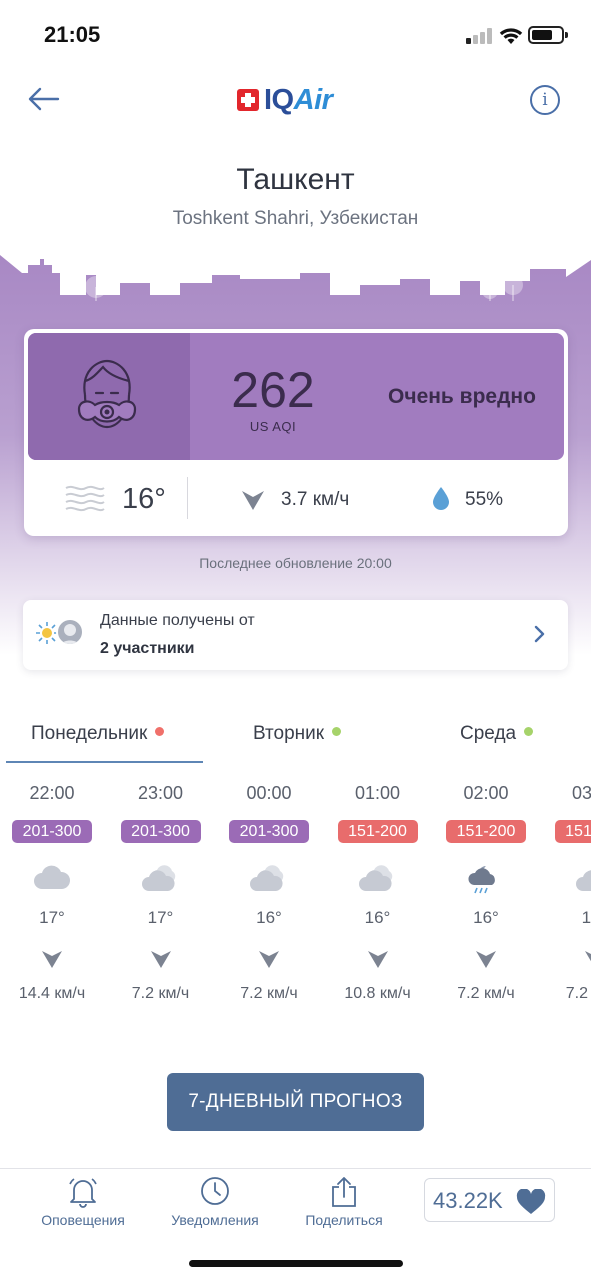  Describe the element at coordinates (441, 498) in the screenshot. I see `humidity-drop-icon` at that location.